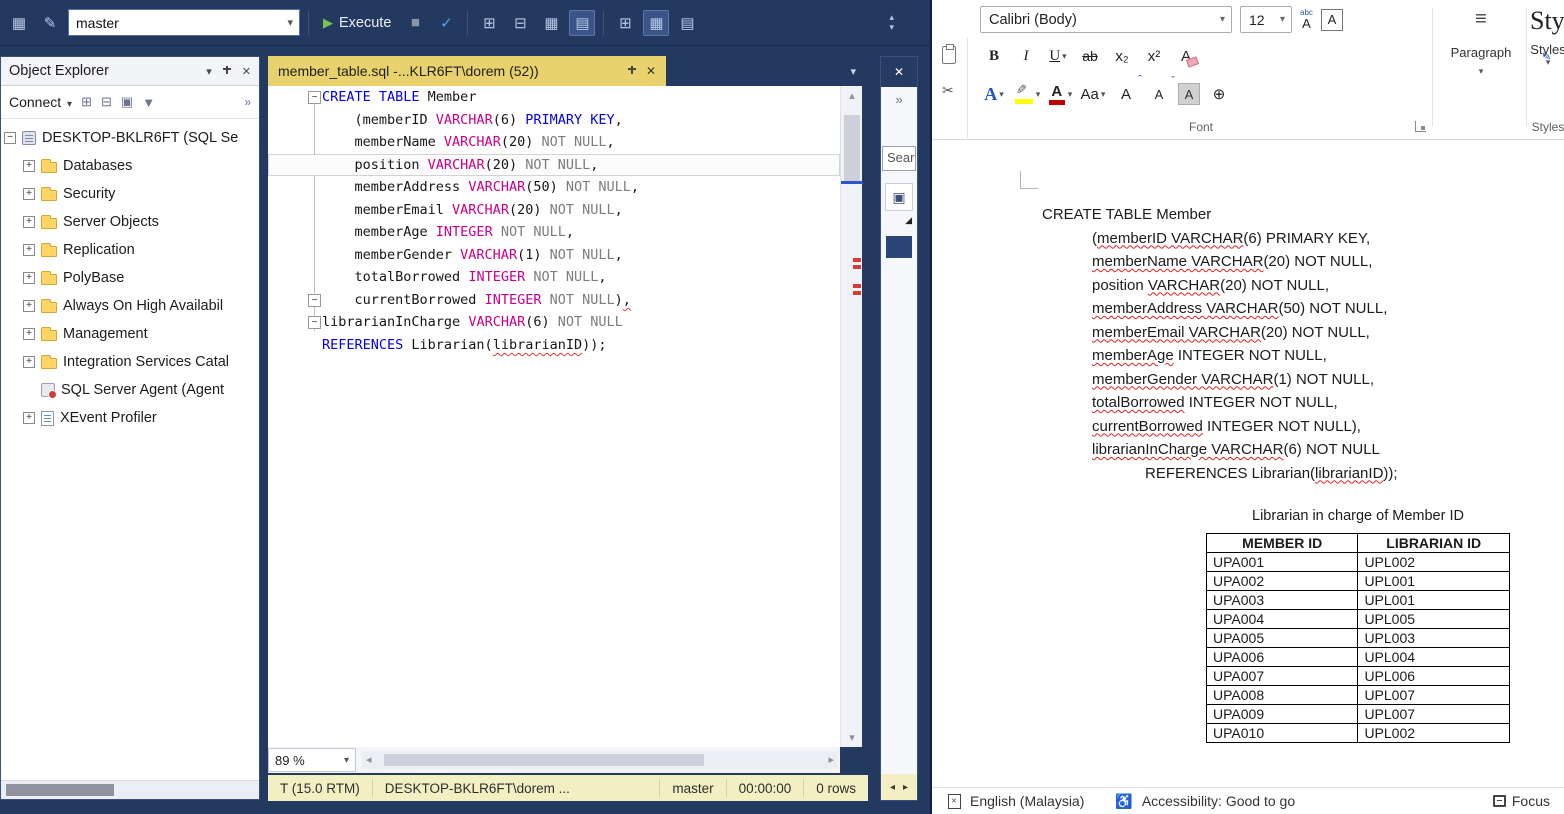 This screenshot has width=1564, height=814. Describe the element at coordinates (1306, 20) in the screenshot. I see `phonetic-guide-icon: abc A` at that location.